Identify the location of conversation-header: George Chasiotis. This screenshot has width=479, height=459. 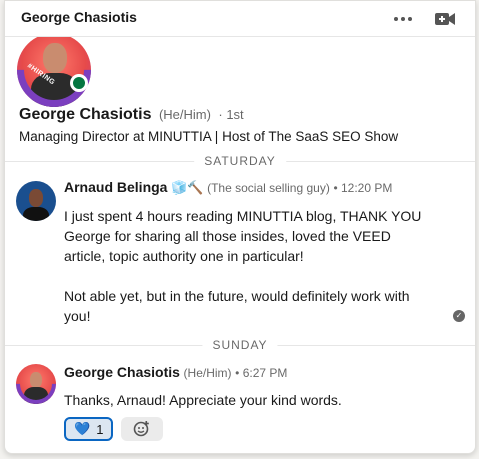
(240, 19).